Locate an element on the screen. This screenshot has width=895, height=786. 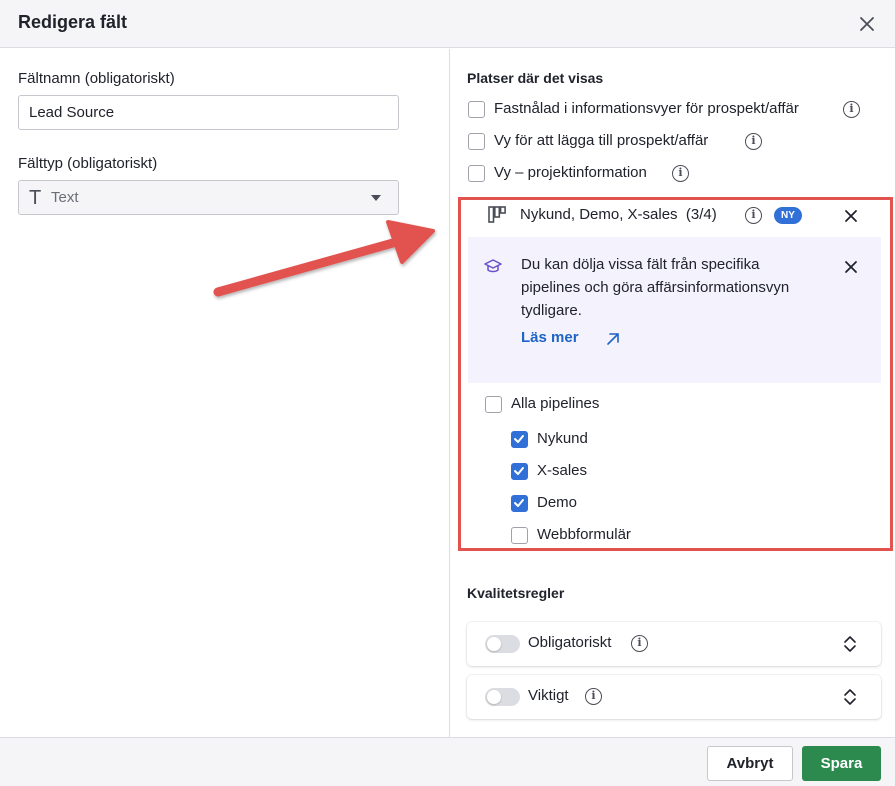
dialog-footer: Avbryt Spara is located at coordinates (447, 761).